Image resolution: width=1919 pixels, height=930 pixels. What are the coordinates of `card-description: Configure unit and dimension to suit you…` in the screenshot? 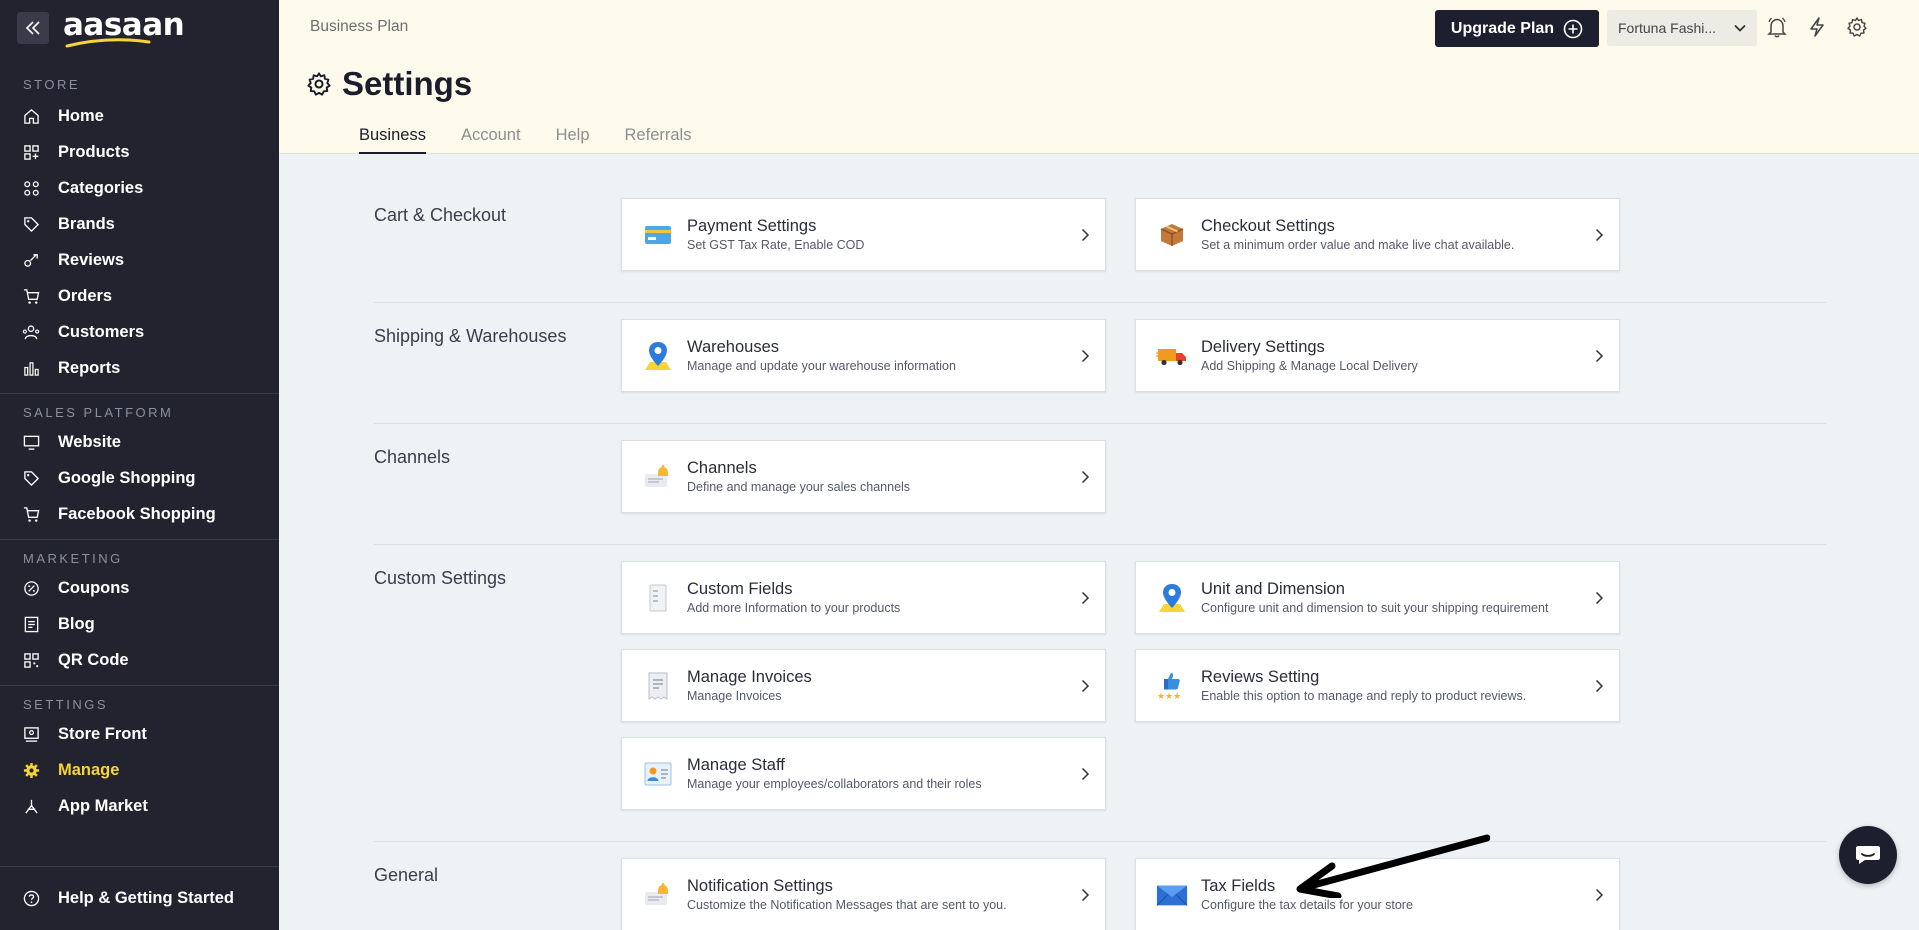 It's located at (1375, 607).